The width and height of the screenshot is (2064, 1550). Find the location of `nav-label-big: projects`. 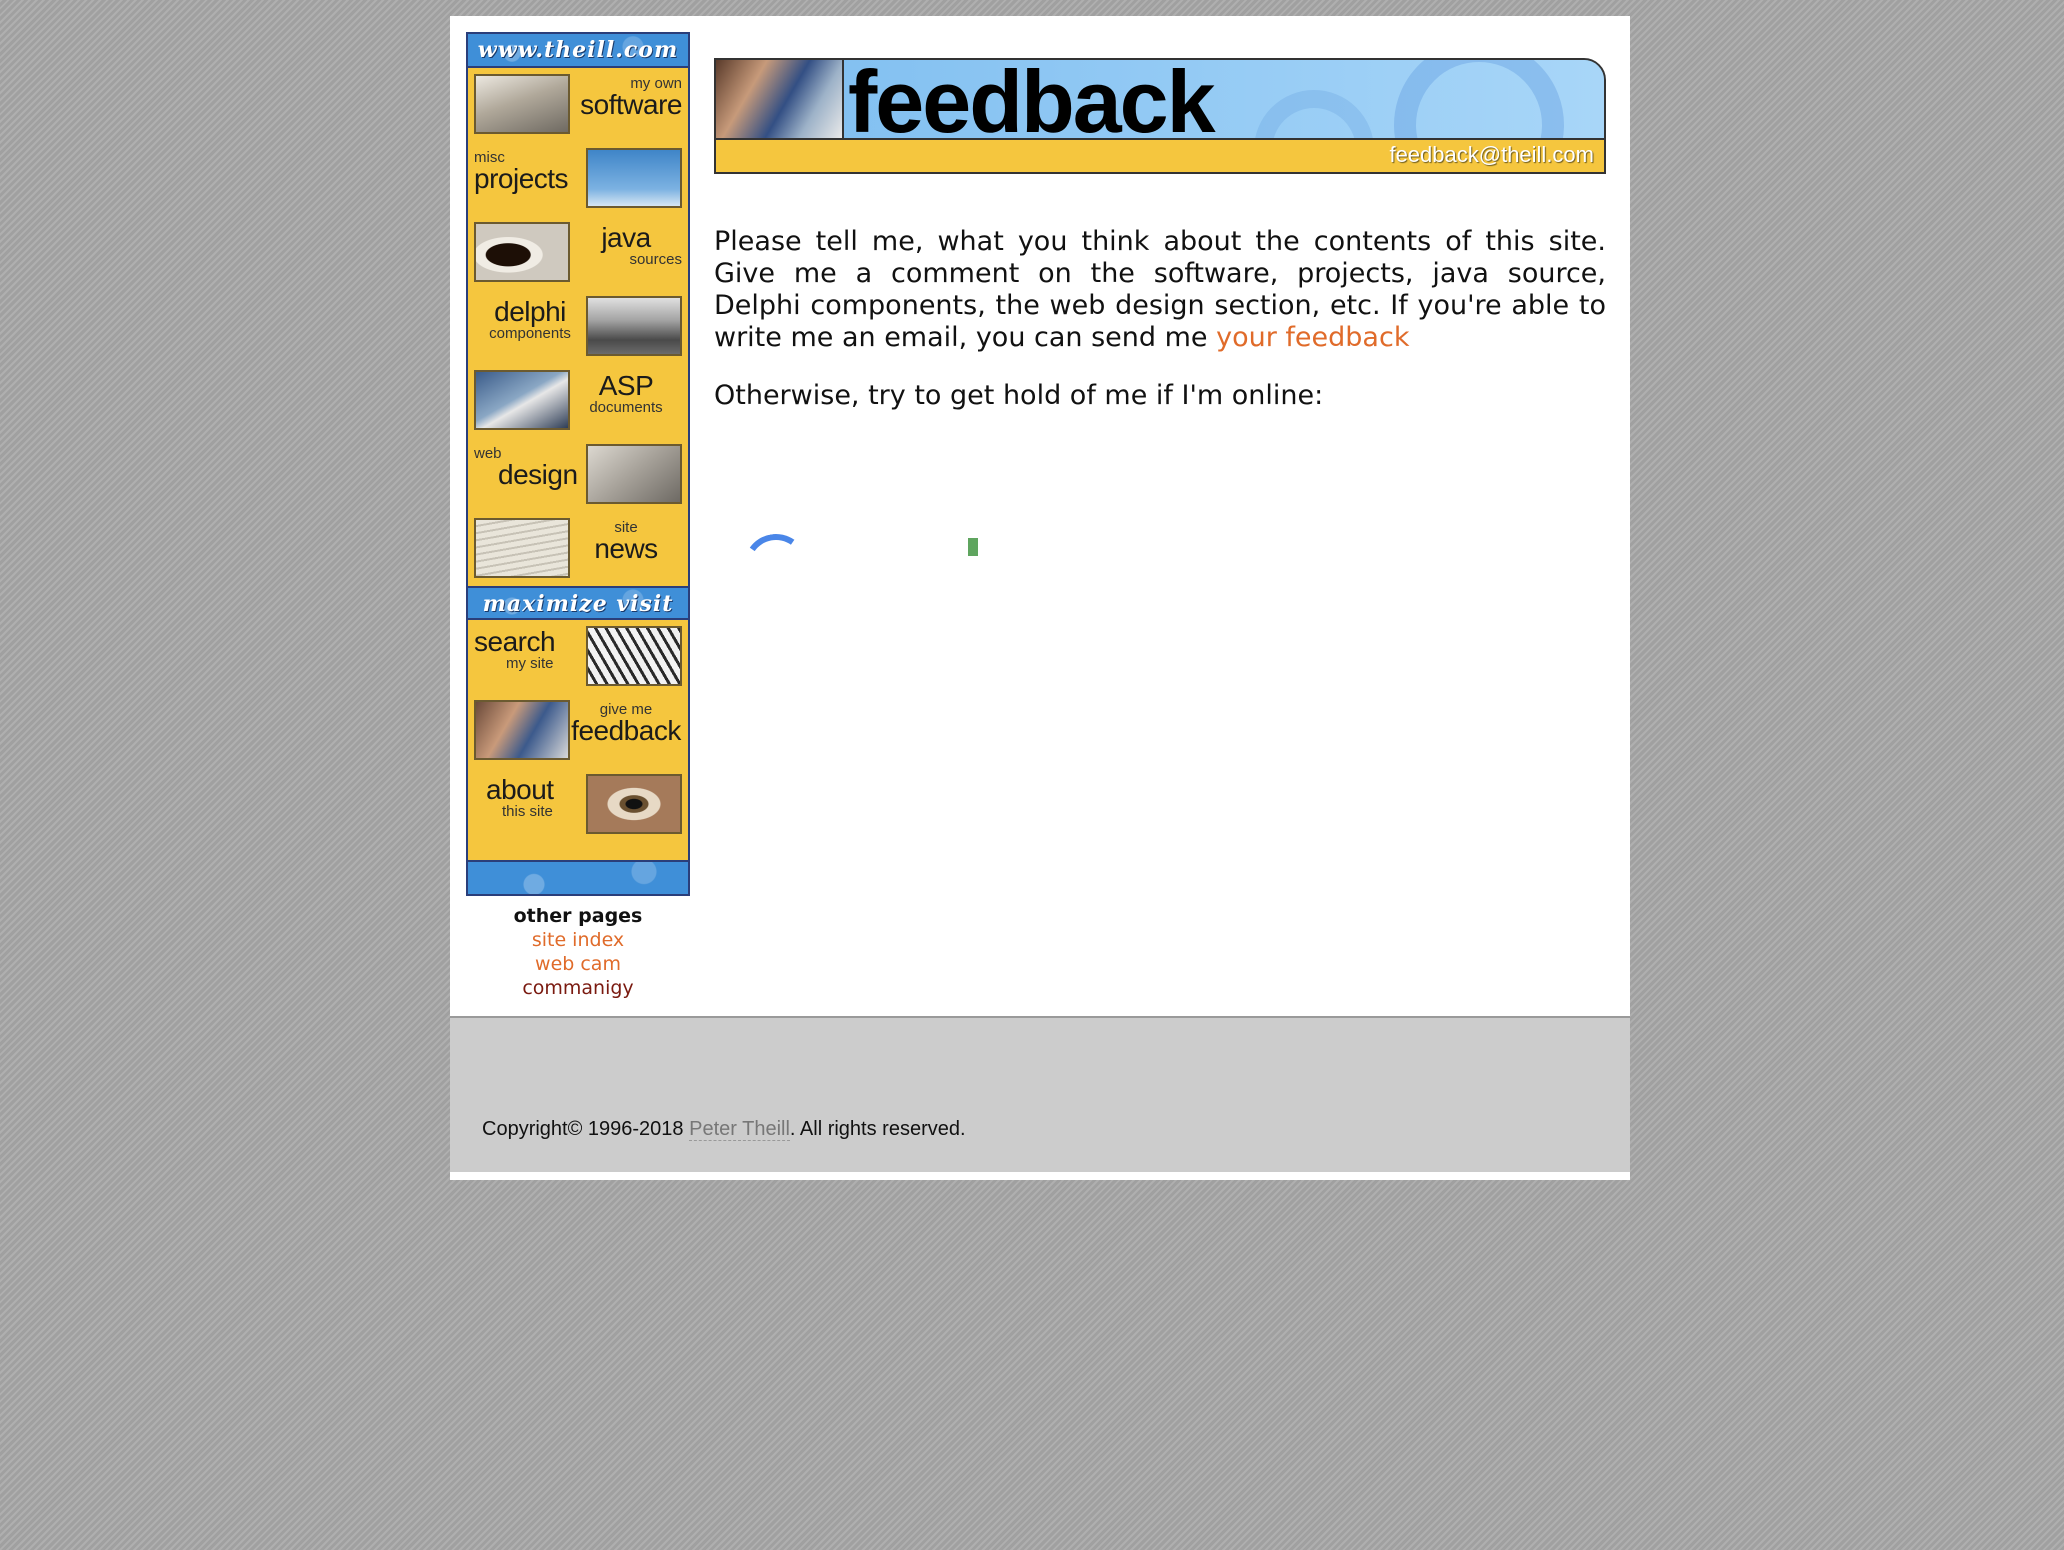

nav-label-big: projects is located at coordinates (521, 178).